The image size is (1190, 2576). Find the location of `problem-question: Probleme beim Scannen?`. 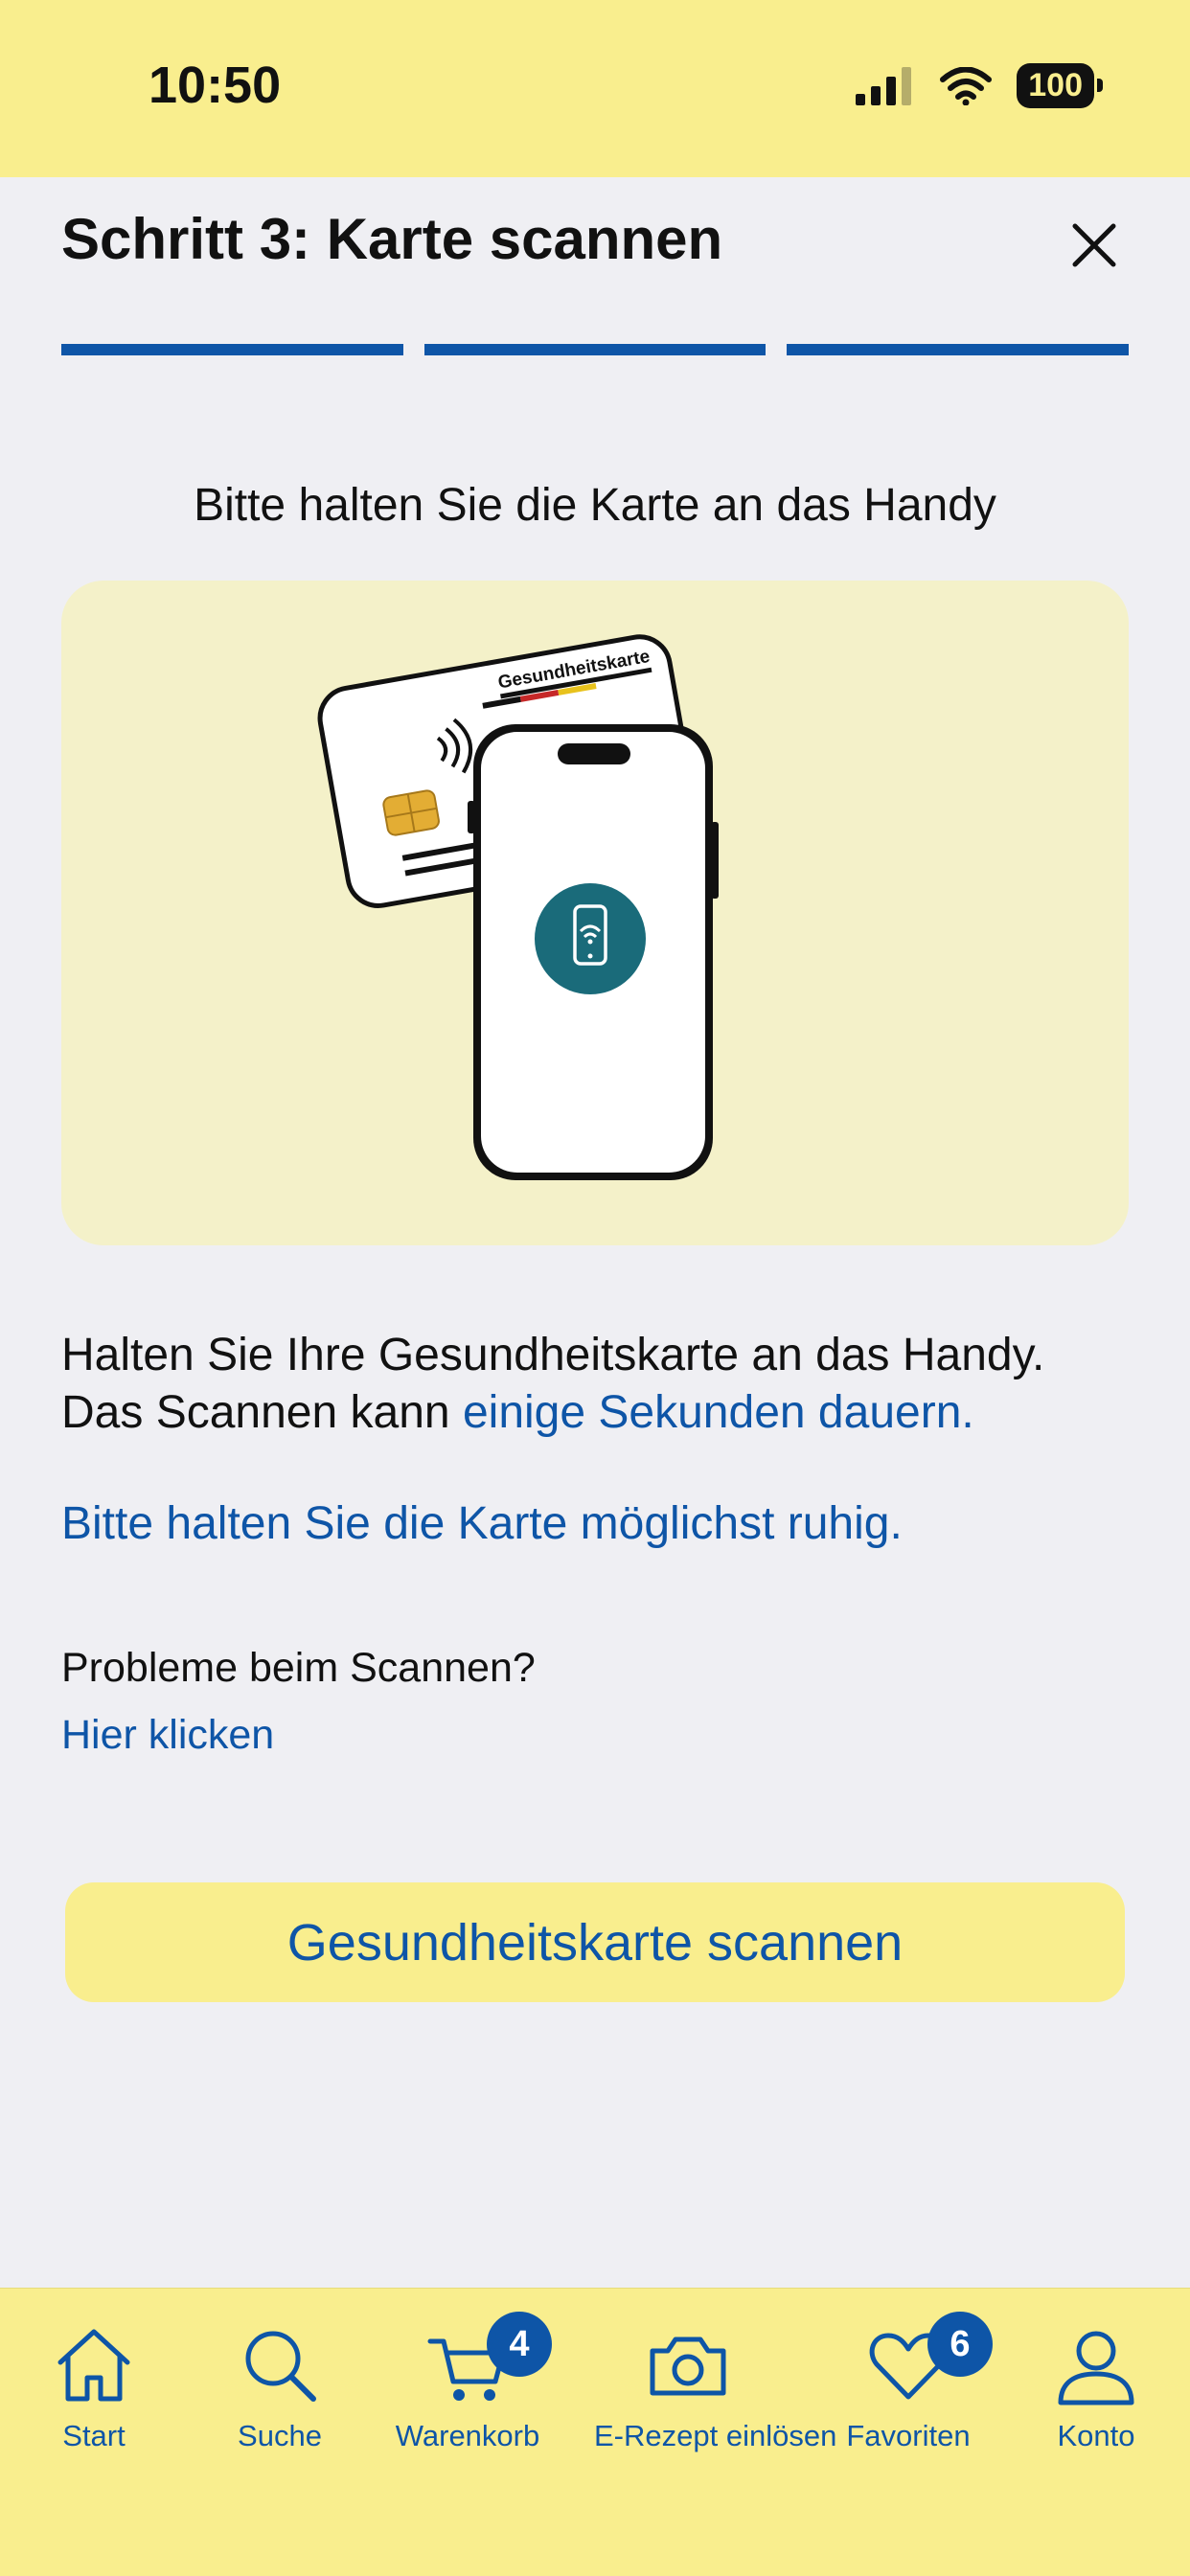

problem-question: Probleme beim Scannen? is located at coordinates (298, 1668).